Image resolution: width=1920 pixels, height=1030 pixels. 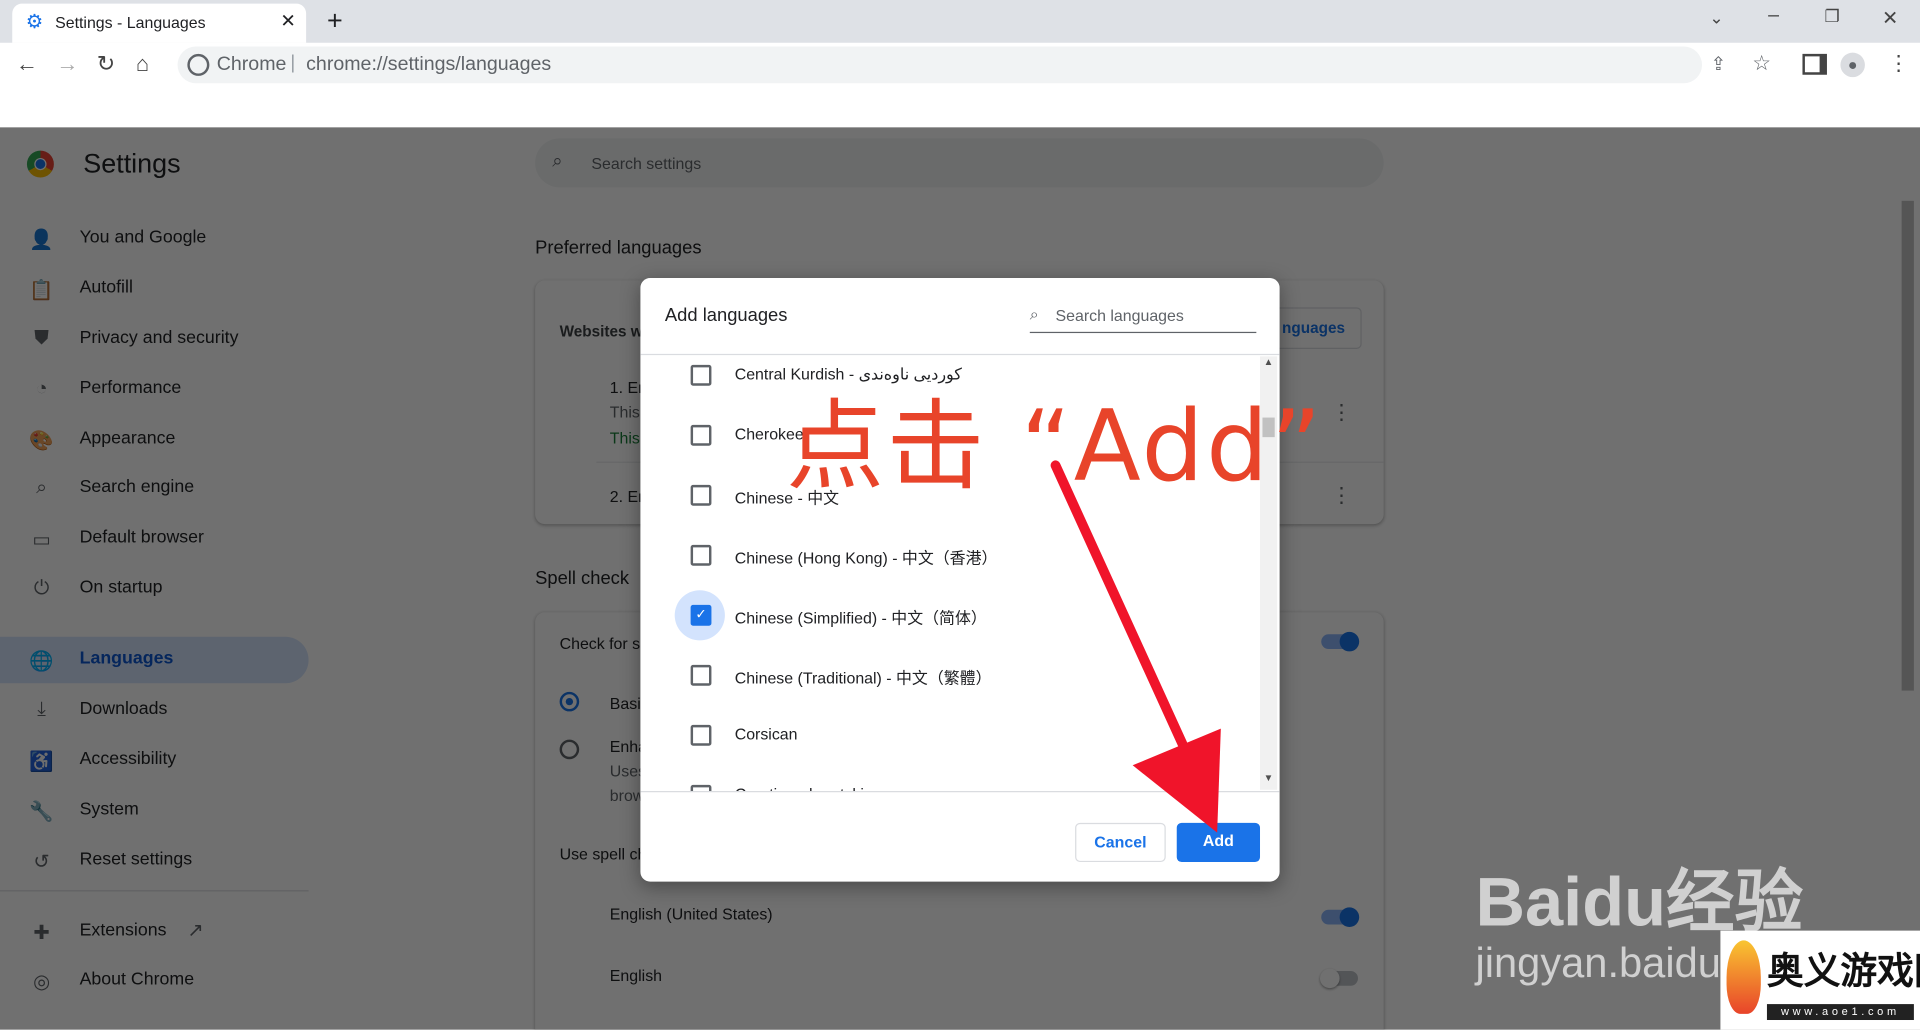 I want to click on basic-radio, so click(x=569, y=701).